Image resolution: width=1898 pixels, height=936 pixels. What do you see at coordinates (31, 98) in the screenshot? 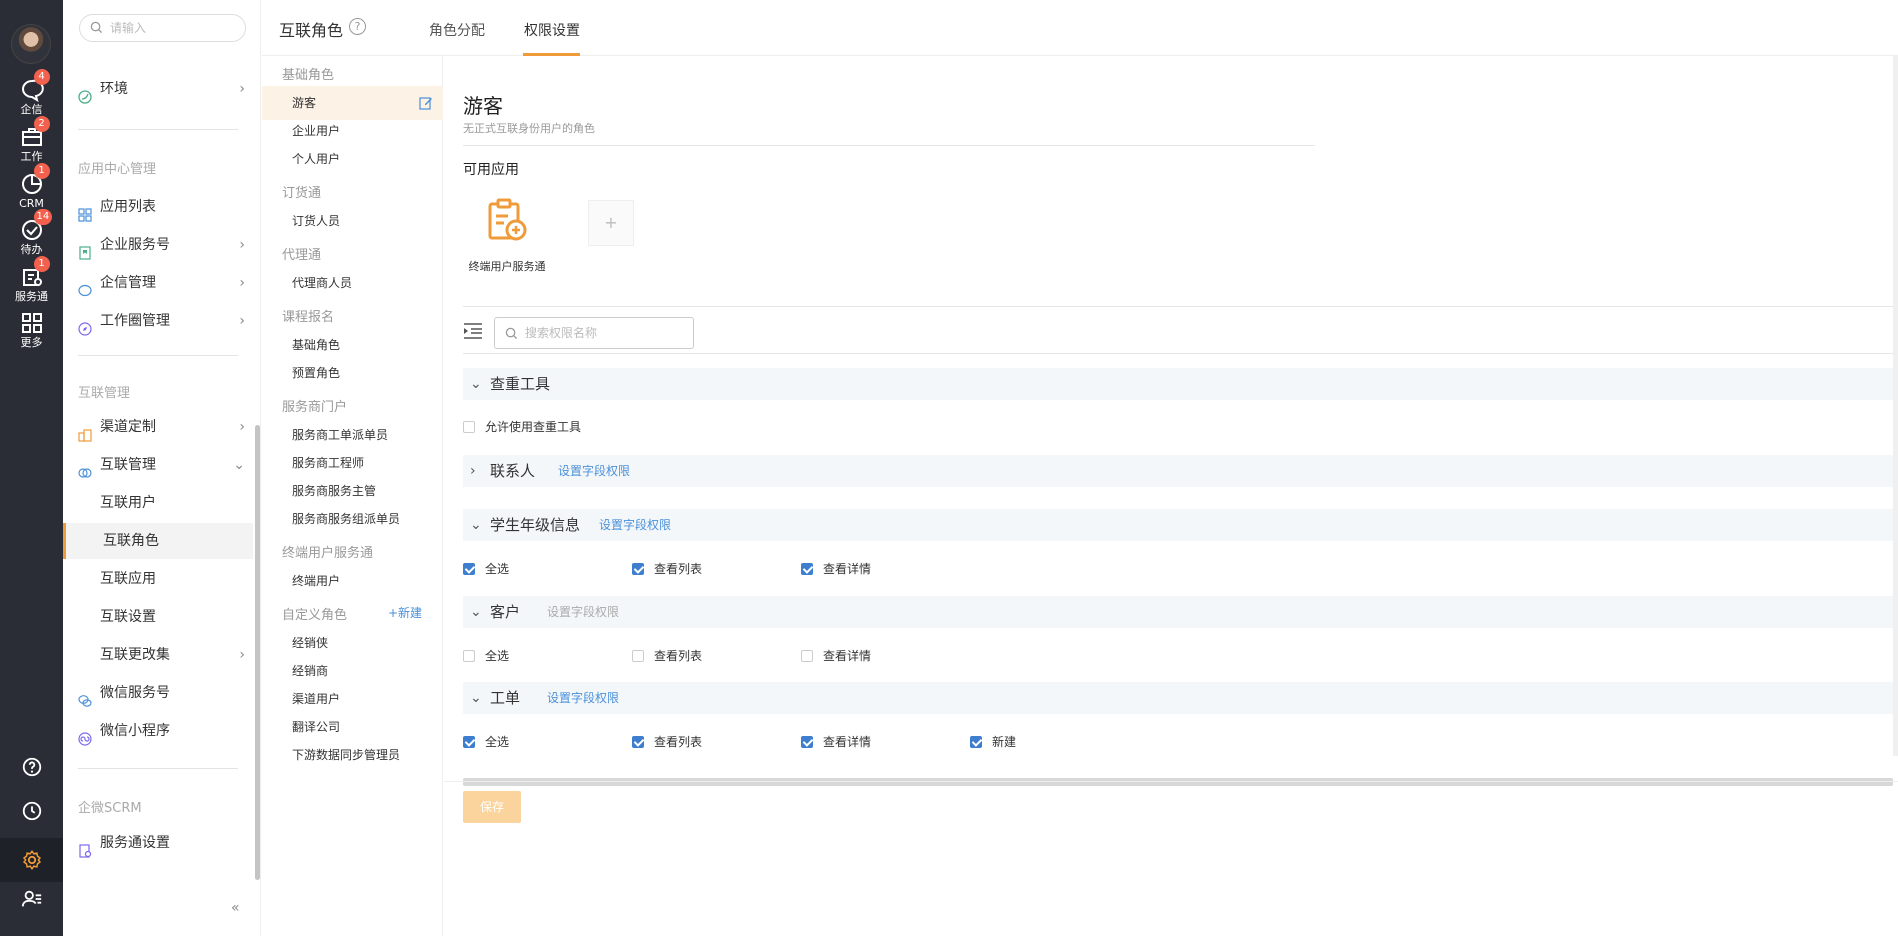
I see `rail-item-chat: 4 企信` at bounding box center [31, 98].